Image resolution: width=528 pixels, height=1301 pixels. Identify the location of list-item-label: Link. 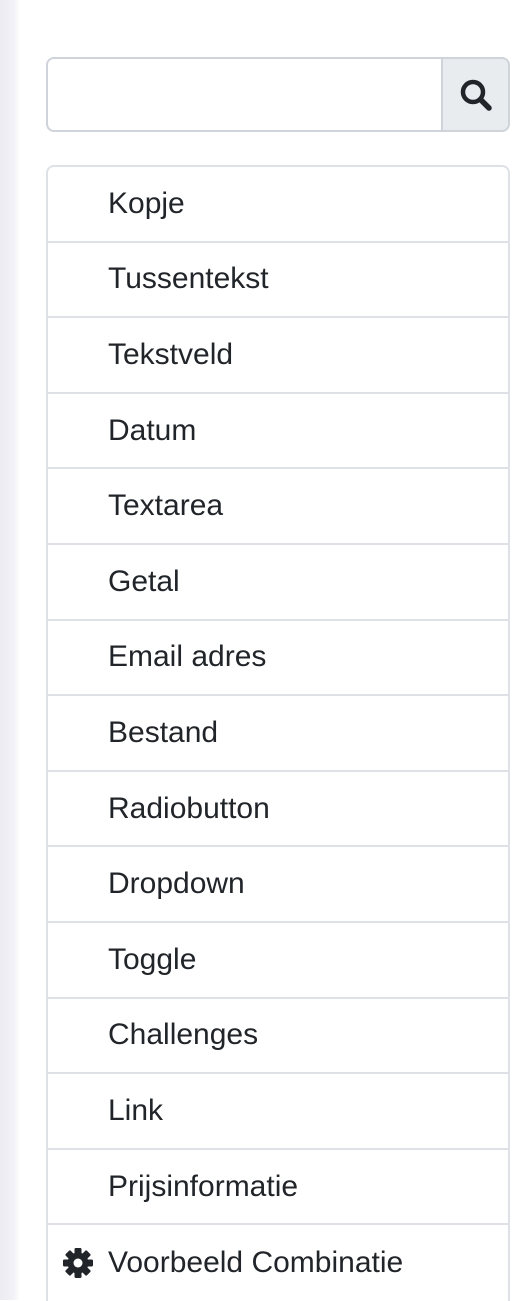
(136, 1110).